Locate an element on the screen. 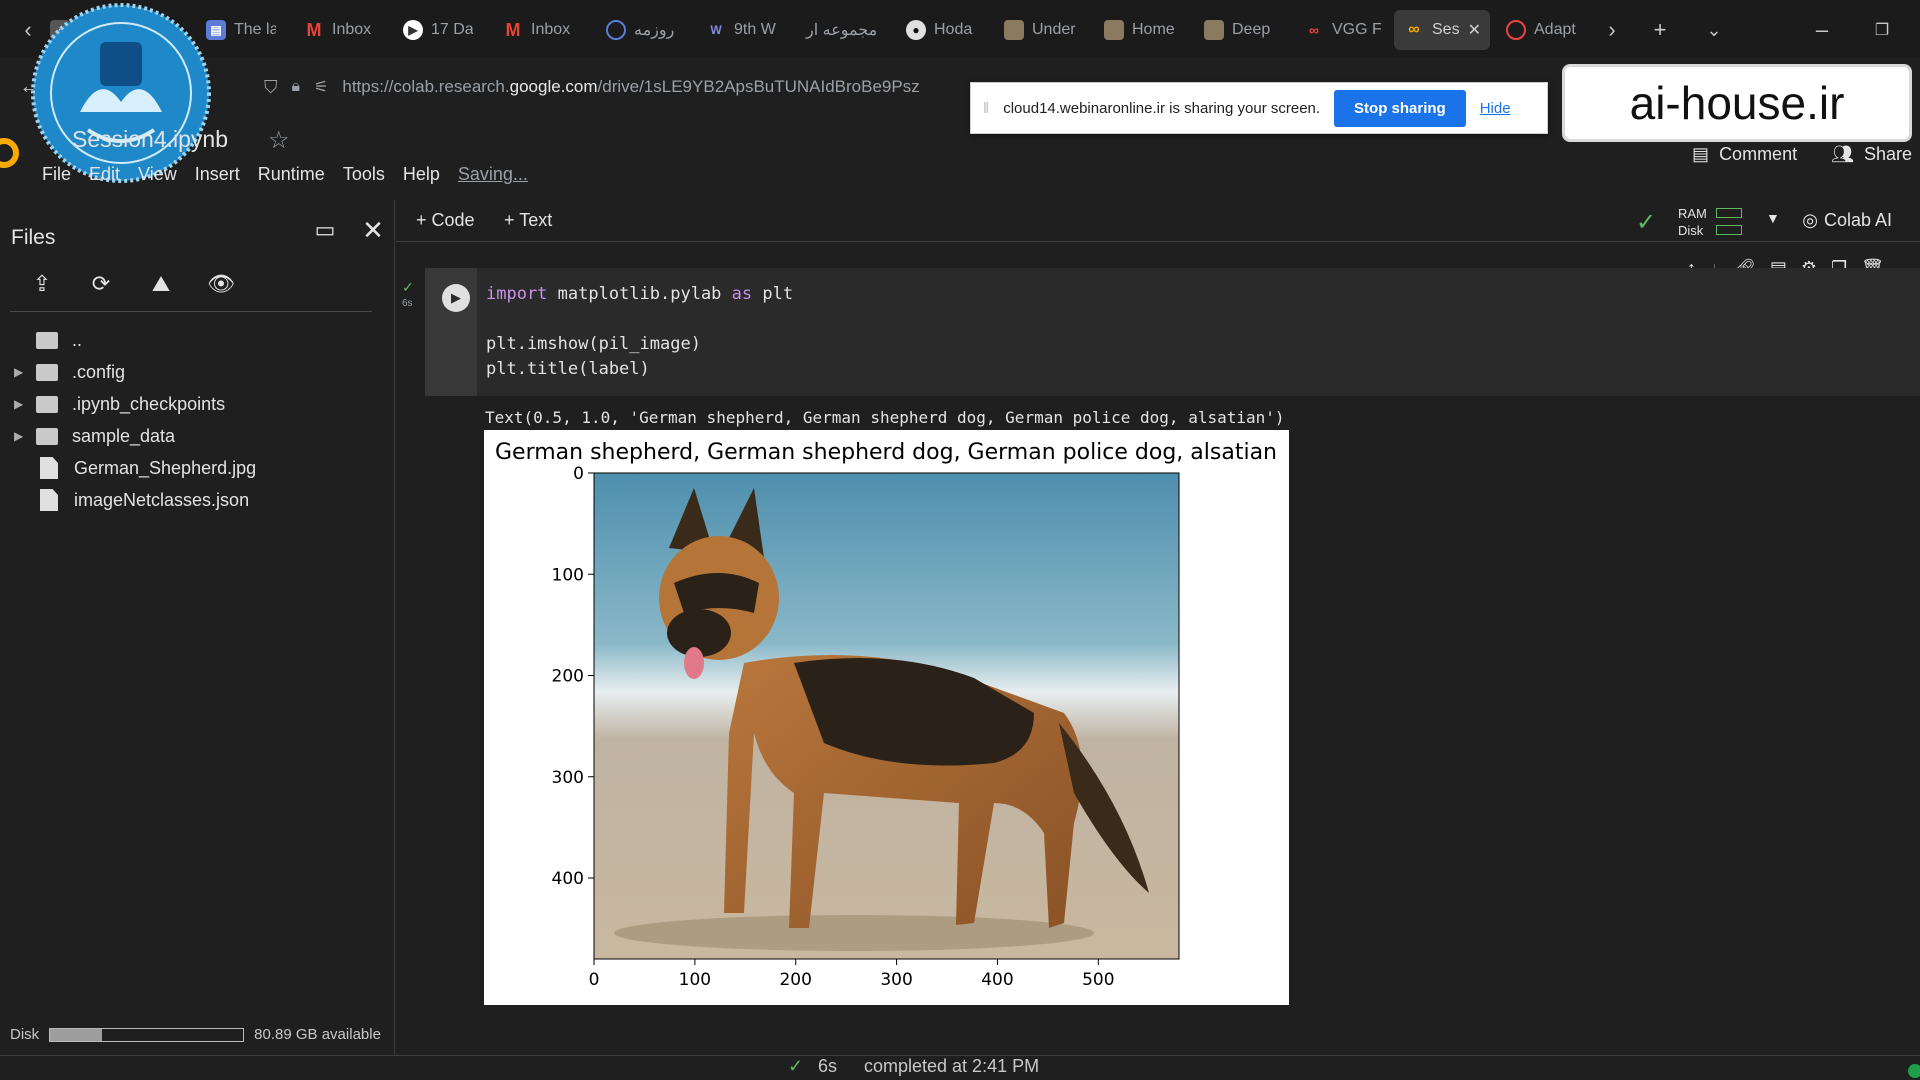 This screenshot has height=1080, width=1920. tab-label: Inbox is located at coordinates (551, 29).